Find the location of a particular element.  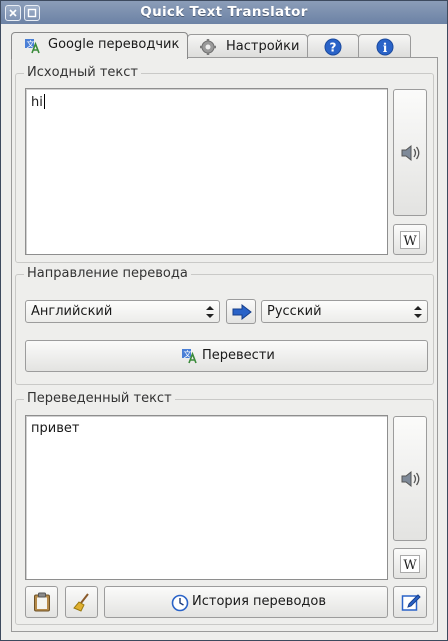

clear-button is located at coordinates (81, 602).